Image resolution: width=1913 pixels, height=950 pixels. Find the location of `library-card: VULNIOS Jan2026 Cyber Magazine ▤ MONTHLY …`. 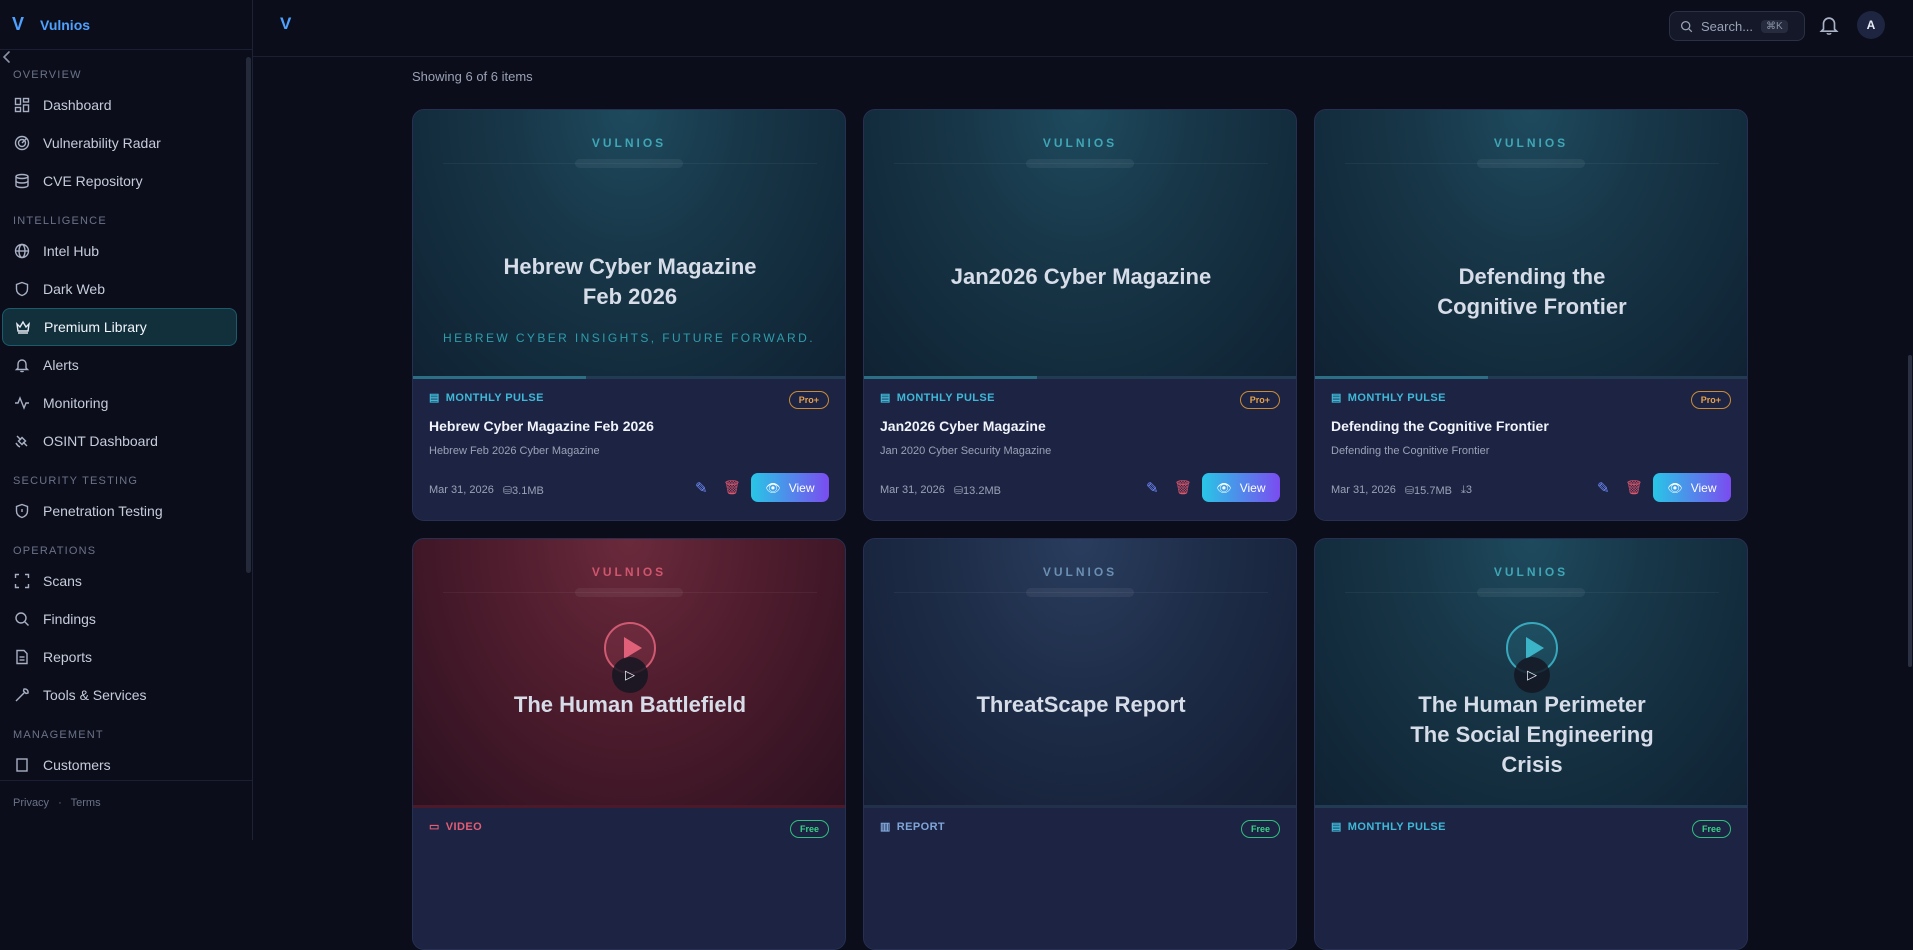

library-card: VULNIOS Jan2026 Cyber Magazine ▤ MONTHLY … is located at coordinates (1080, 315).